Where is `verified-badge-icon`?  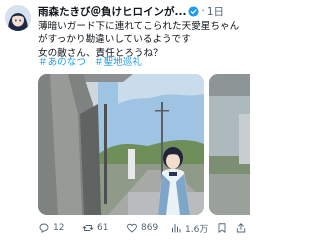
verified-badge-icon is located at coordinates (194, 11).